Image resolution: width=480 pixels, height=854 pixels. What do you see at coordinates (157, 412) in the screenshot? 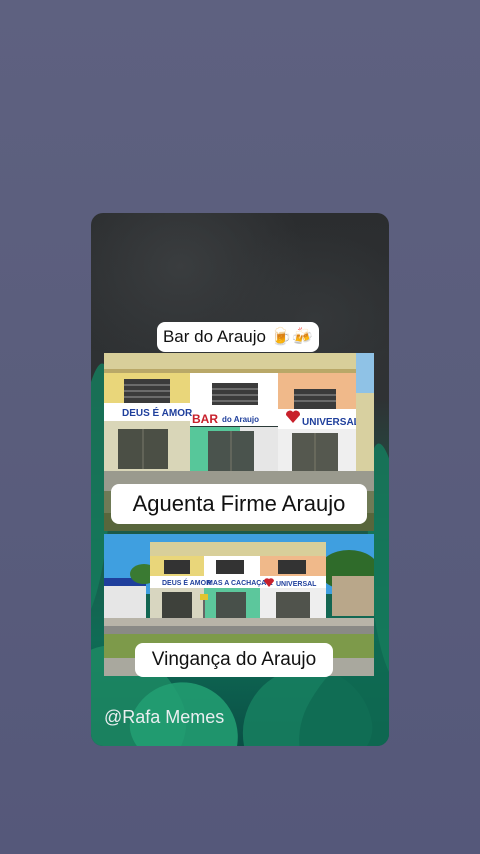
I see `sign-deus-e-amor: DEUS É AMOR` at bounding box center [157, 412].